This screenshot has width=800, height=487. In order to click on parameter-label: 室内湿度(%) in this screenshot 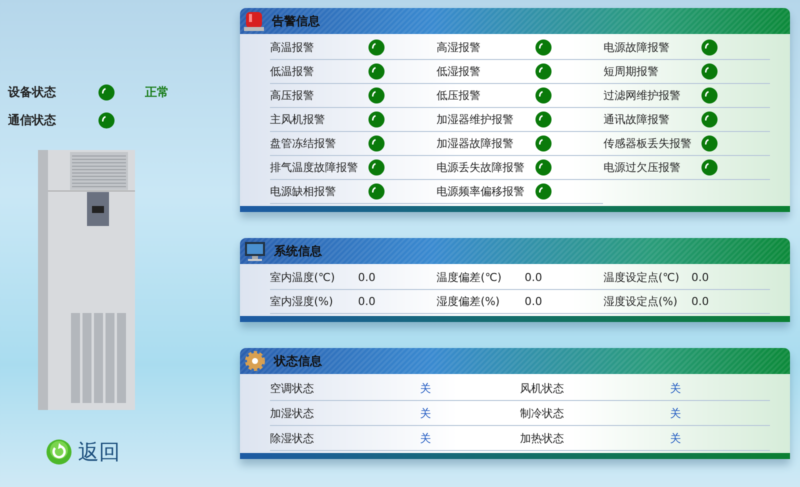, I will do `click(302, 301)`.